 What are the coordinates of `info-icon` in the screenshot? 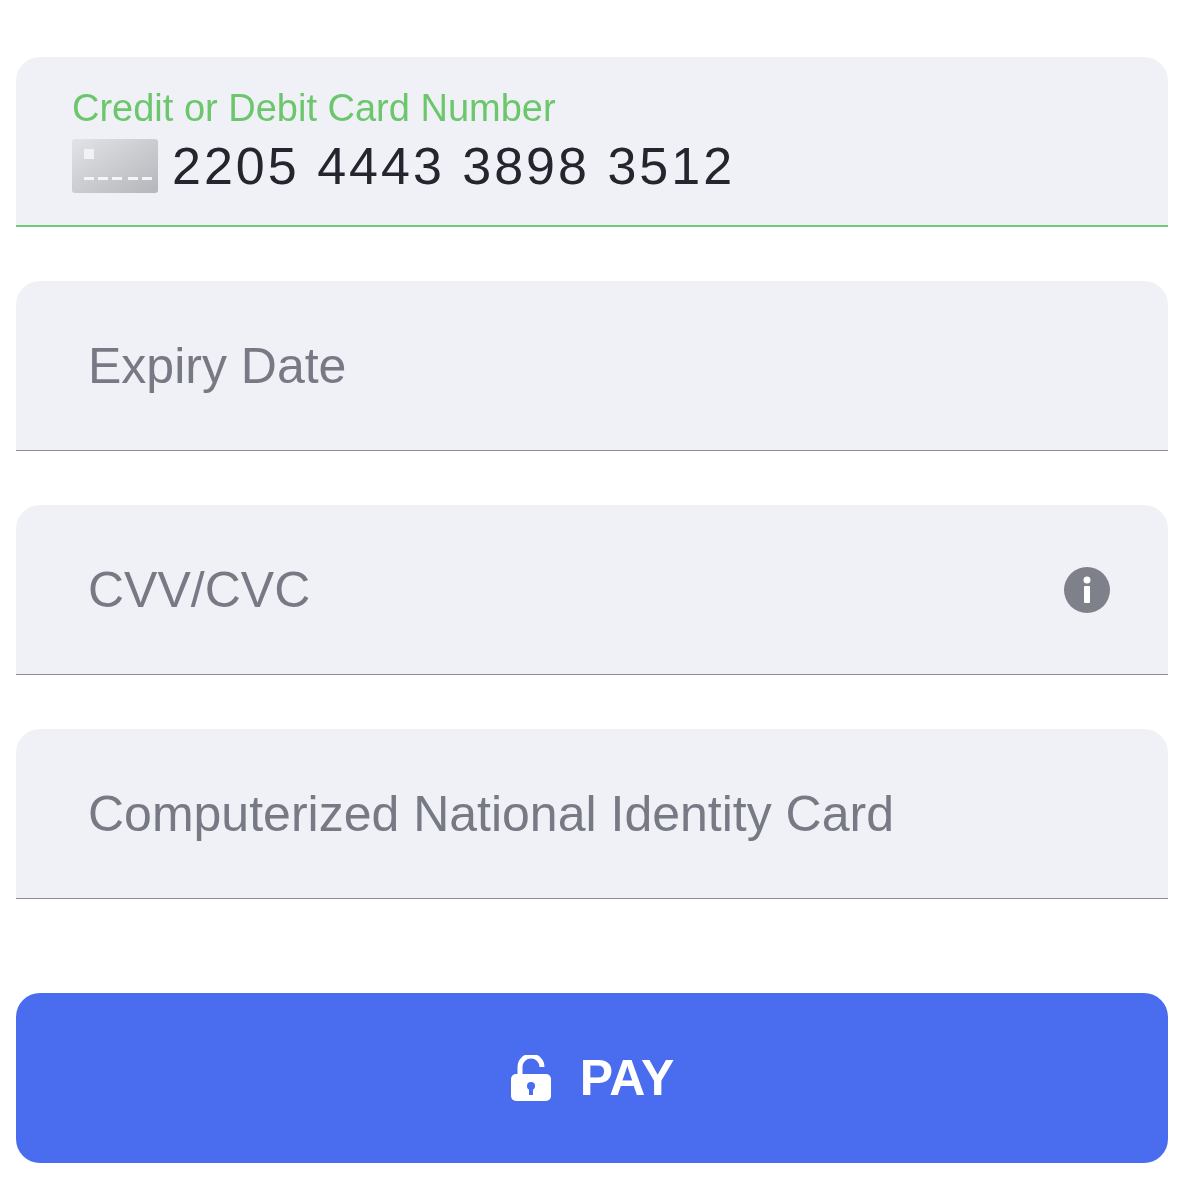 It's located at (1087, 590).